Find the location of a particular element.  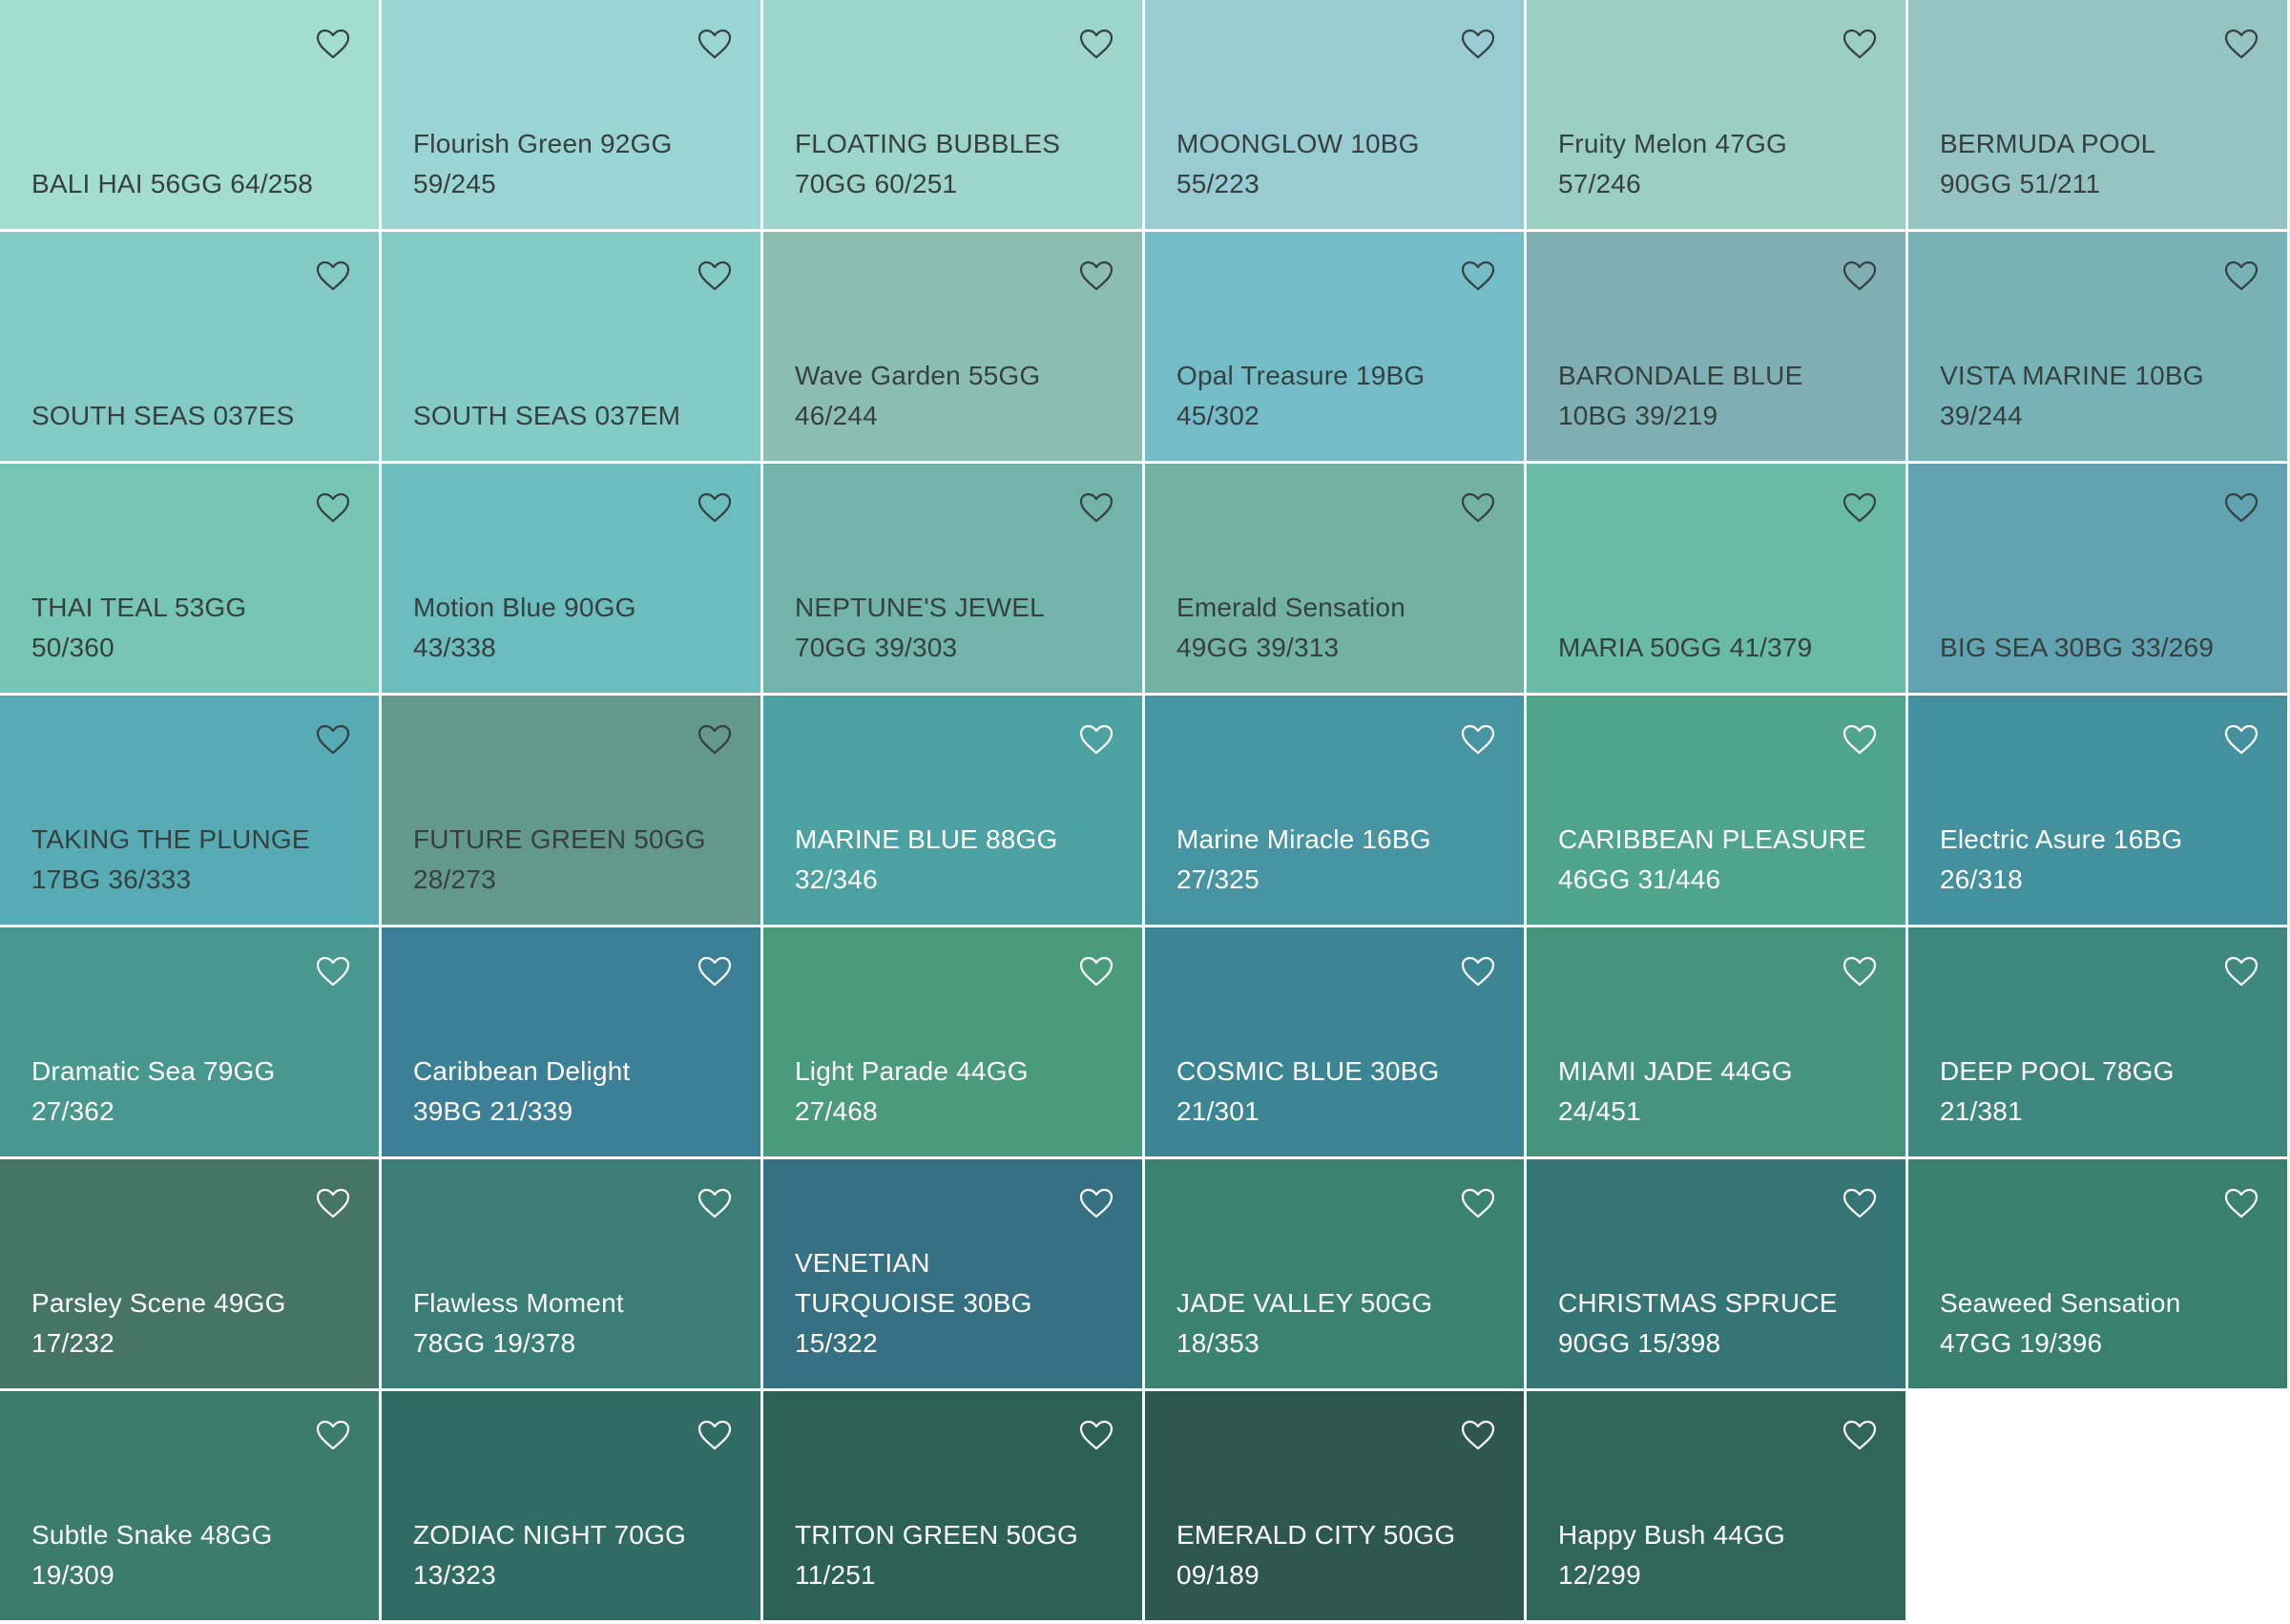

color-swatch: BARONDALE BLUE 10BG 39/219 is located at coordinates (1717, 348).